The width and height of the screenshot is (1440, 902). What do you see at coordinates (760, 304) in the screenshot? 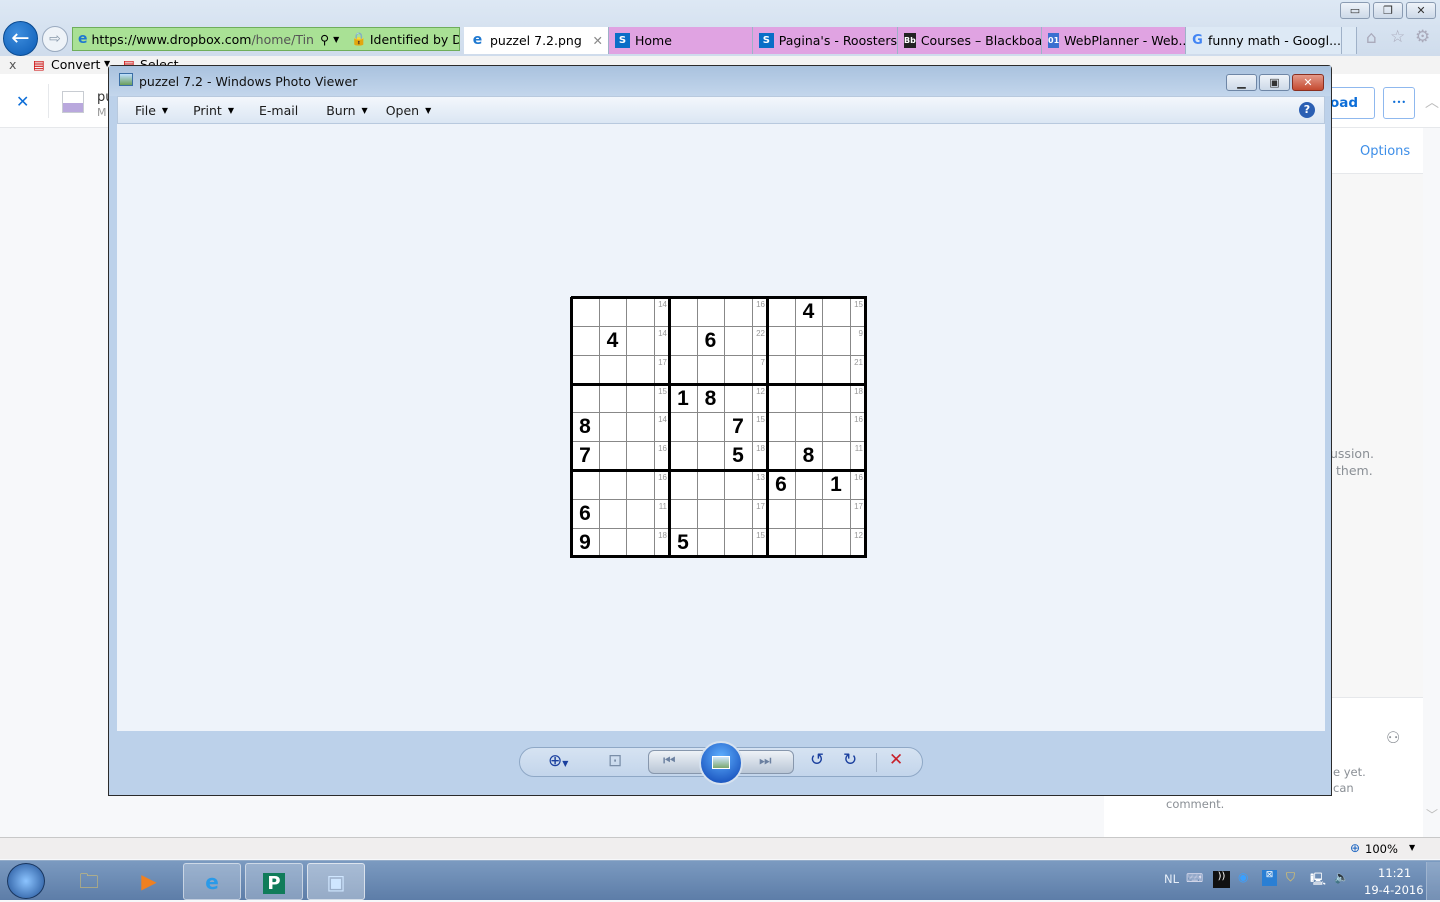
I see `row-sum-clue: 16` at bounding box center [760, 304].